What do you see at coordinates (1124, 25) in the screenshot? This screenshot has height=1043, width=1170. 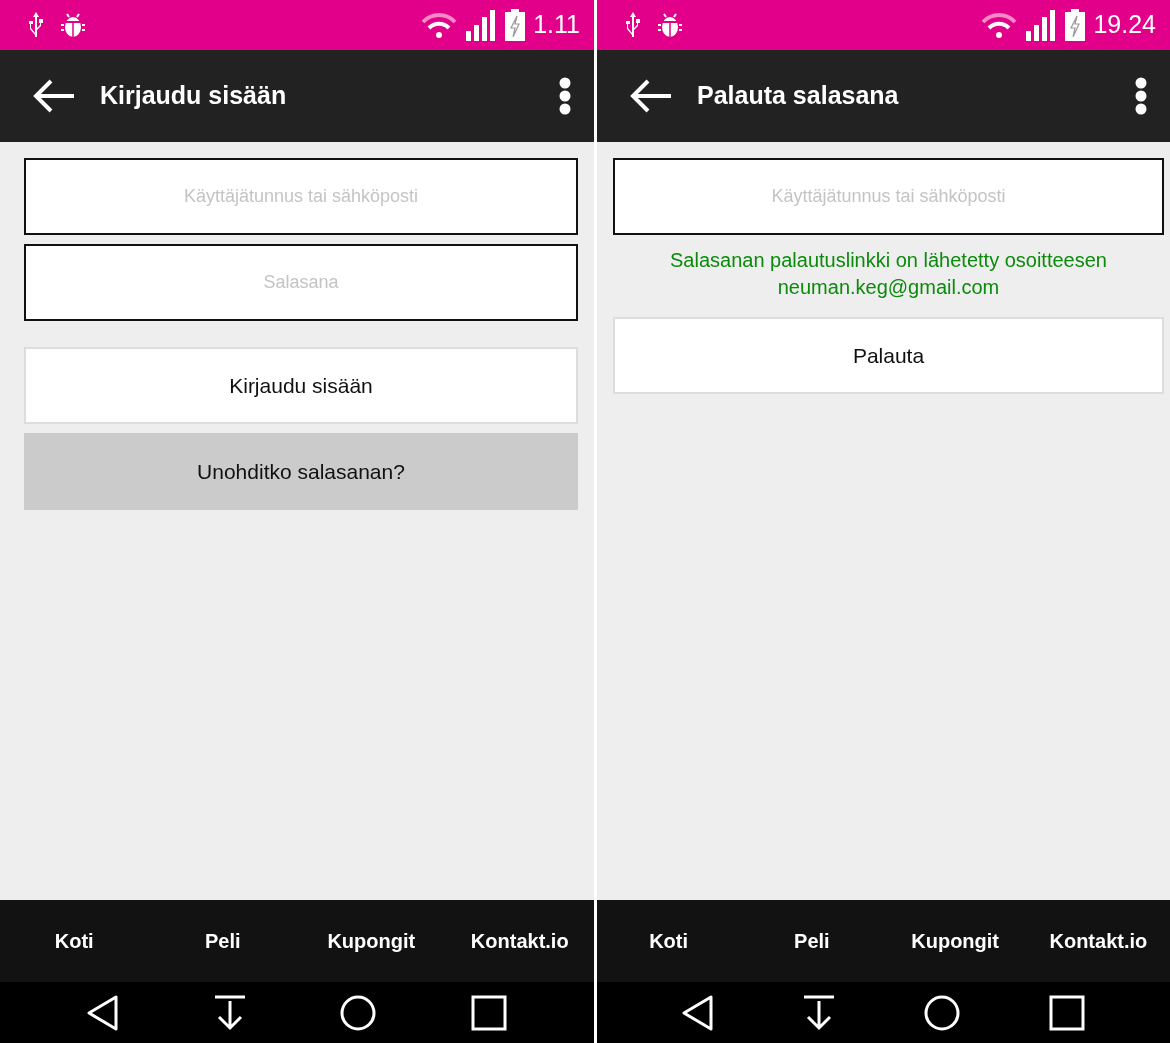 I see `status-time: 19.24` at bounding box center [1124, 25].